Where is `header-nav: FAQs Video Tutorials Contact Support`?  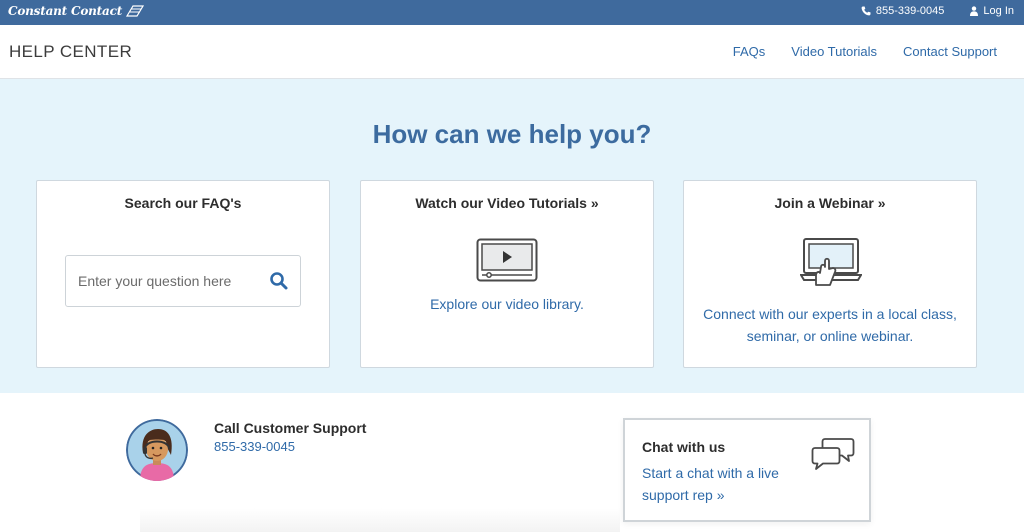
header-nav: FAQs Video Tutorials Contact Support is located at coordinates (865, 51).